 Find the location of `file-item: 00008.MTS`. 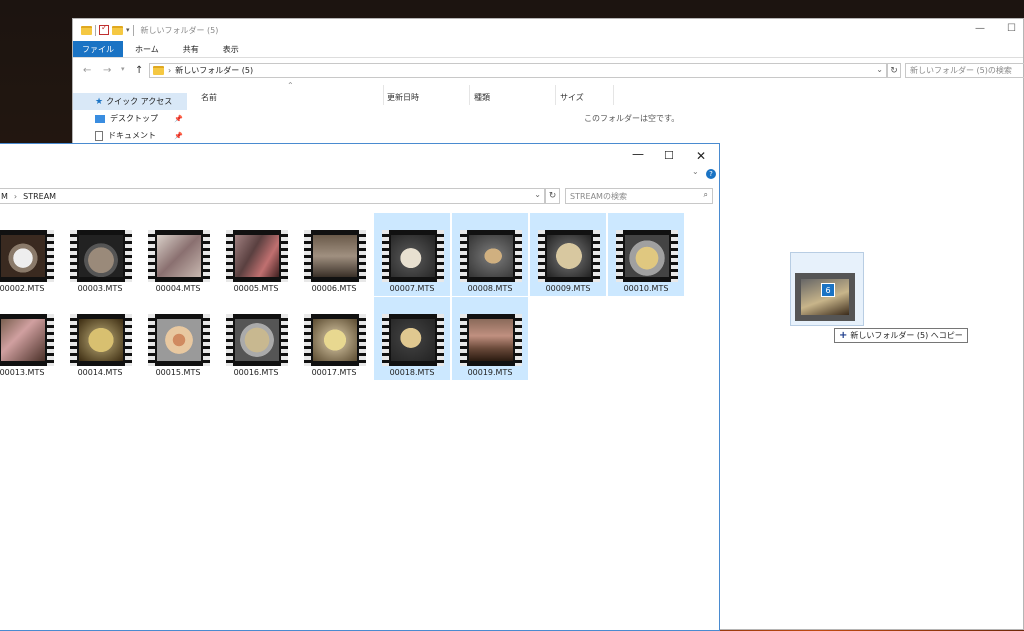

file-item: 00008.MTS is located at coordinates (490, 254).